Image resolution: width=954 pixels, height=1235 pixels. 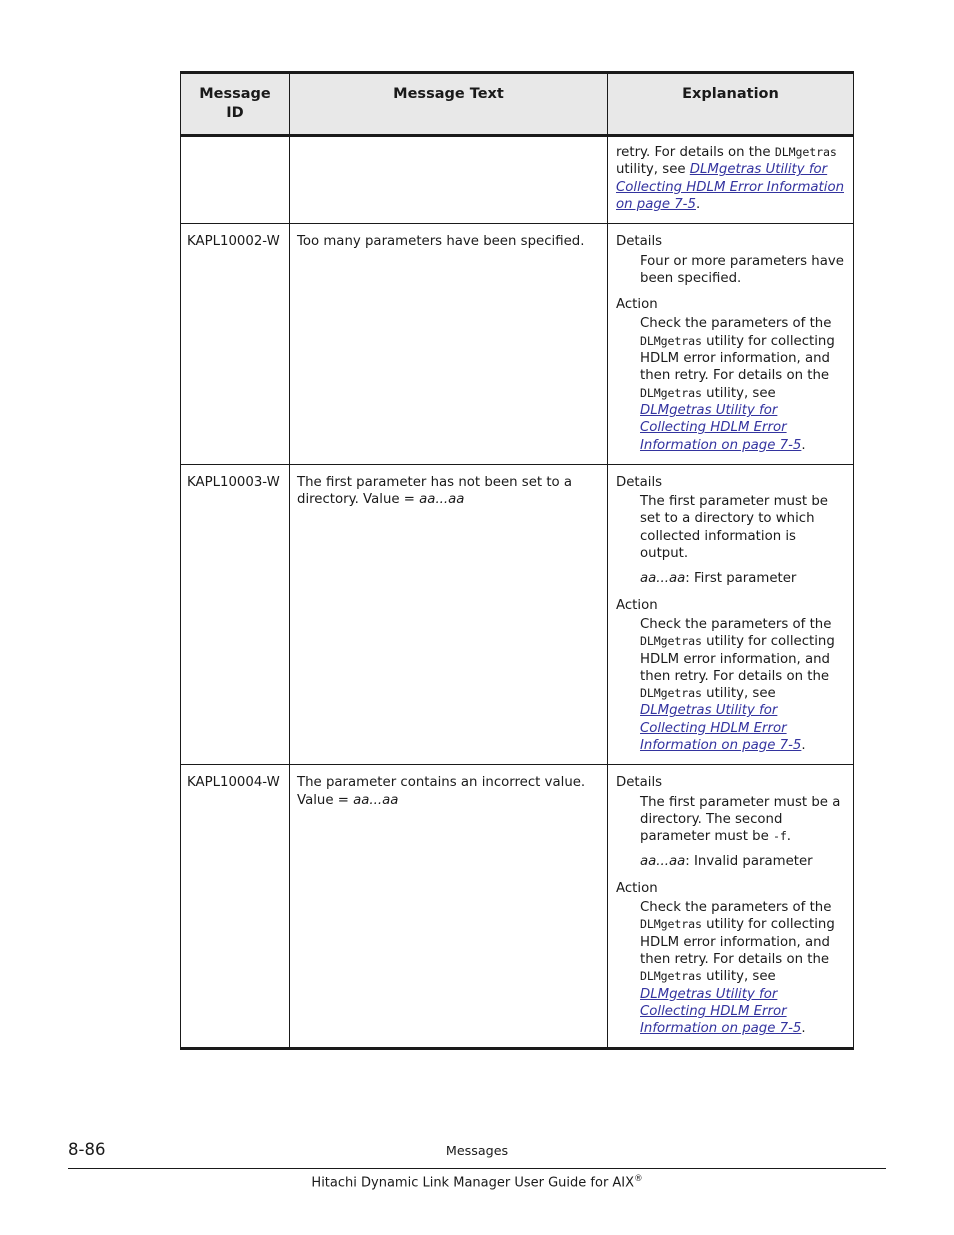 What do you see at coordinates (741, 579) in the screenshot?
I see `variable-description: : First parameter` at bounding box center [741, 579].